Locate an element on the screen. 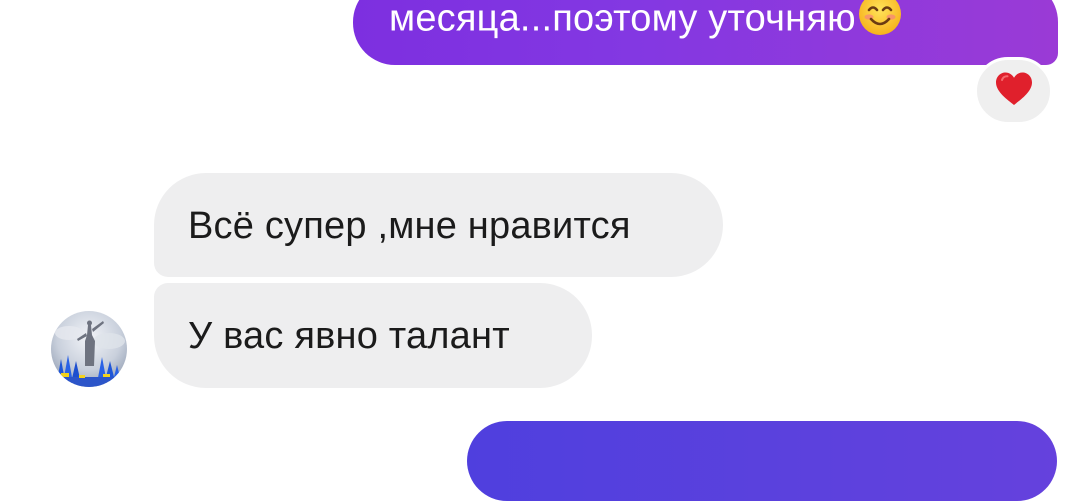  outgoing-message-bubble is located at coordinates (762, 461).